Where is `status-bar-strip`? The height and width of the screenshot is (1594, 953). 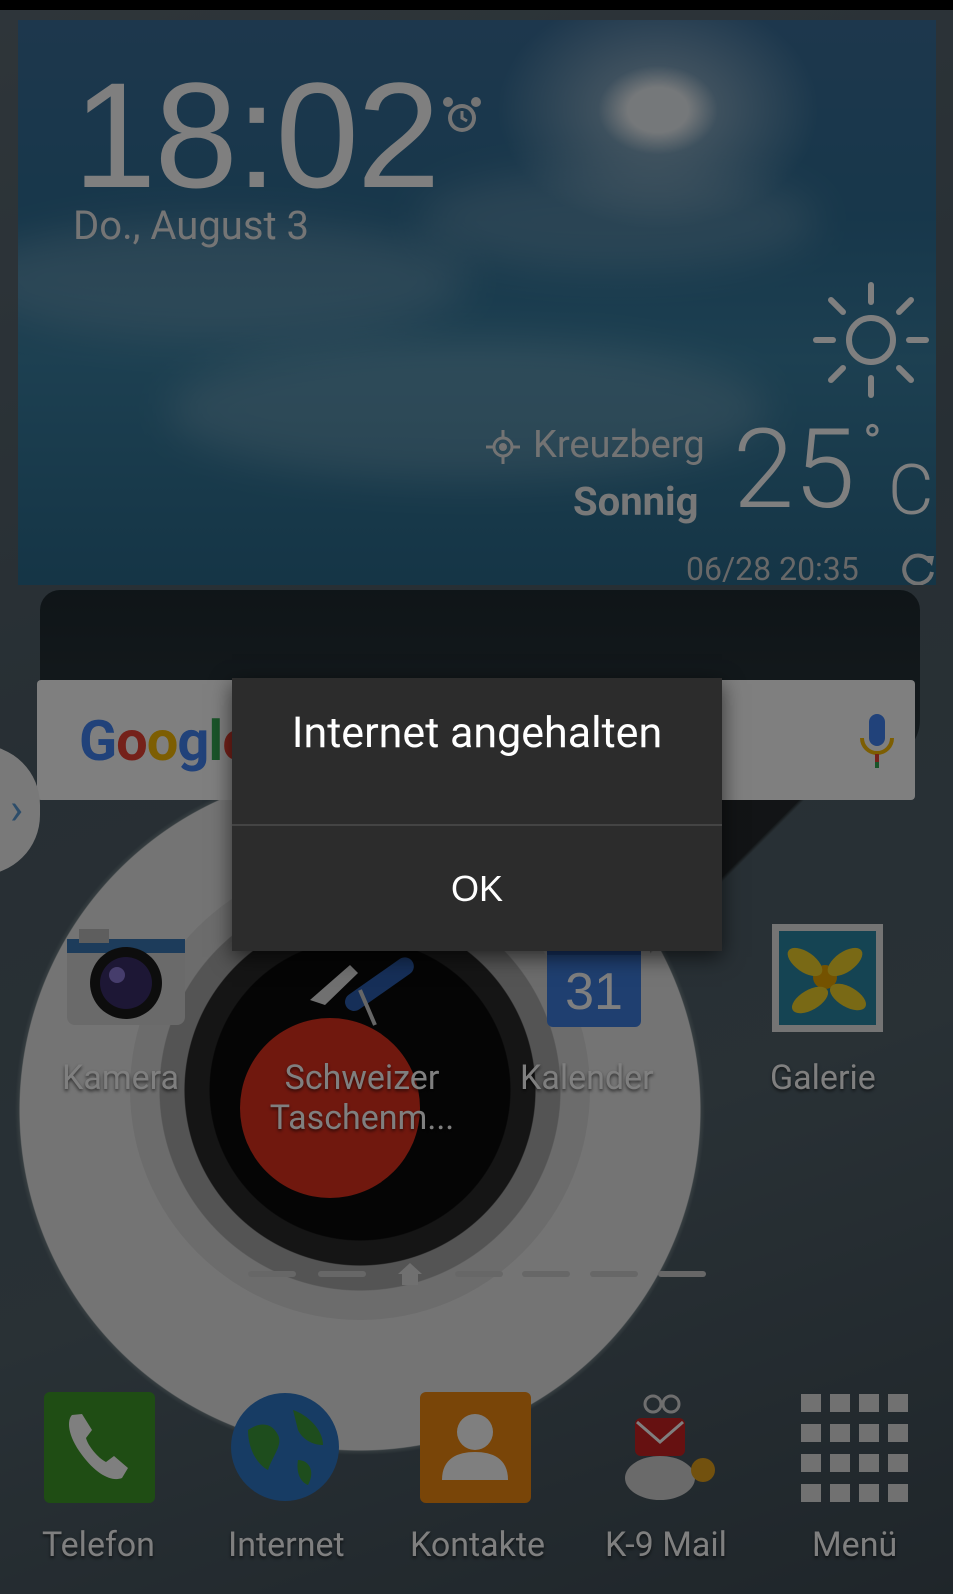
status-bar-strip is located at coordinates (476, 5).